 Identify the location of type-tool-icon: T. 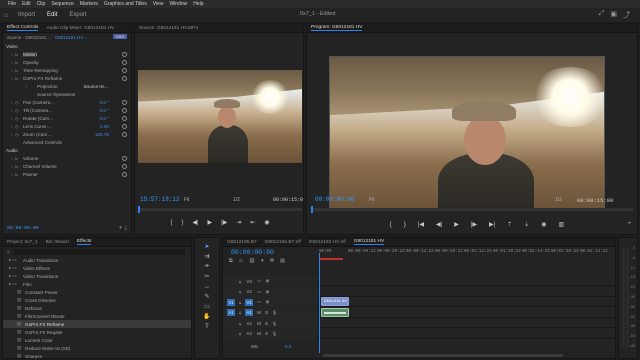
(207, 326).